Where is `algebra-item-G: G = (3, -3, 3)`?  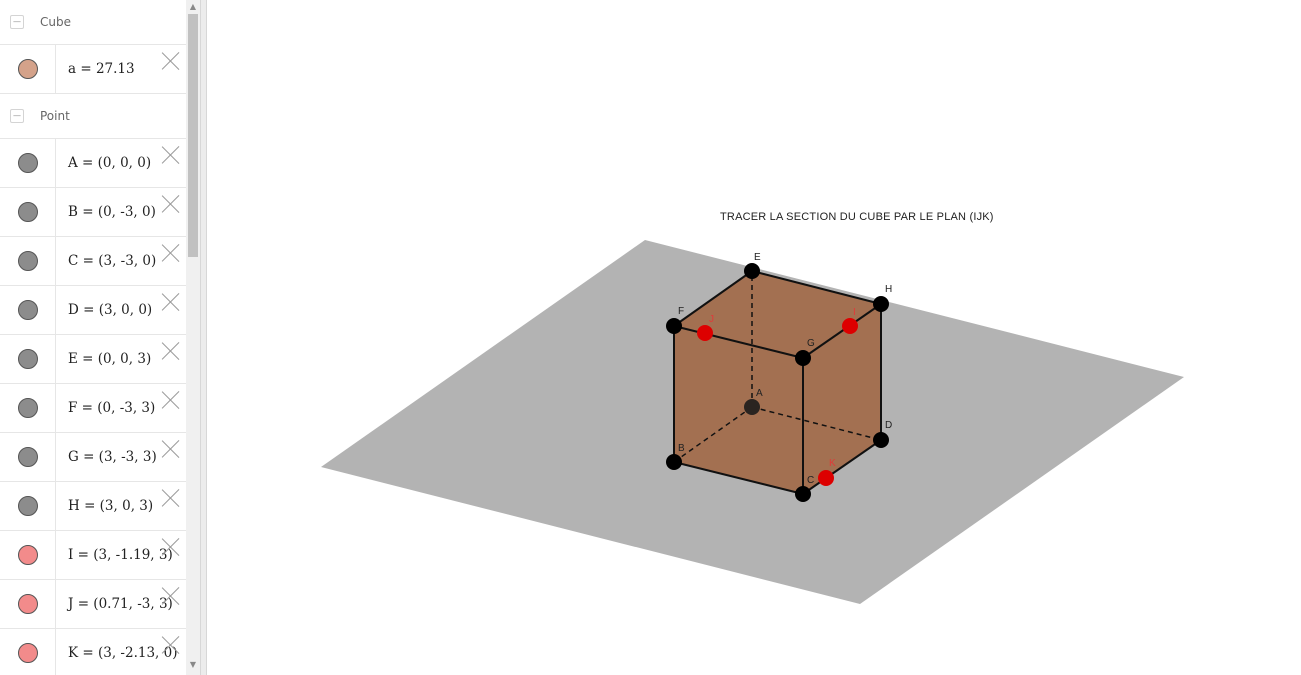
algebra-item-G: G = (3, -3, 3) is located at coordinates (93, 457).